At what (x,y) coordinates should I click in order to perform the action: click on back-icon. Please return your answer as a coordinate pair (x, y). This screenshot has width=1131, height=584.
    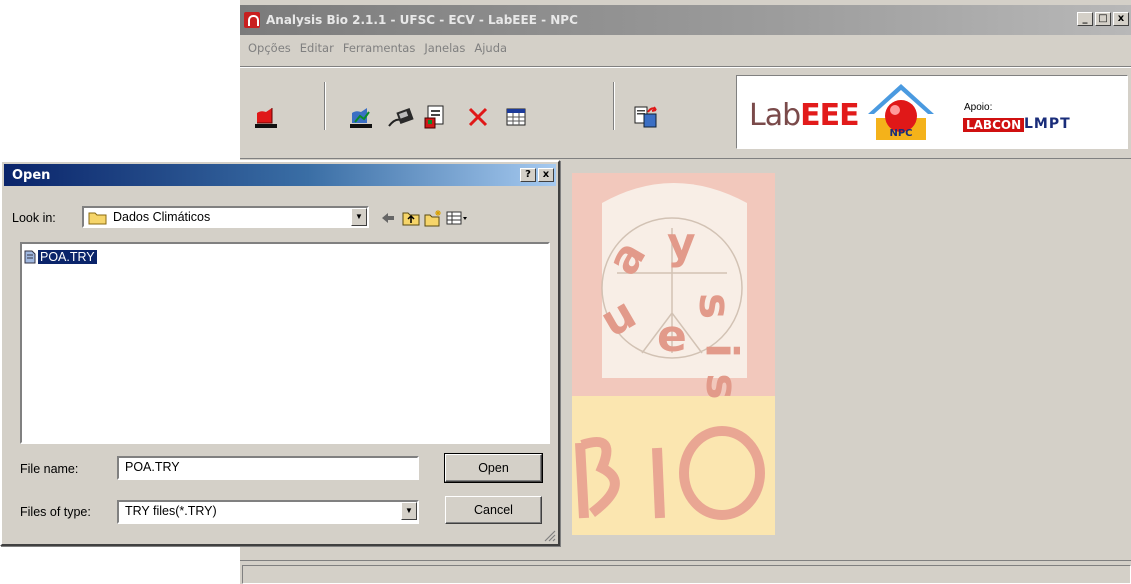
    Looking at the image, I should click on (388, 218).